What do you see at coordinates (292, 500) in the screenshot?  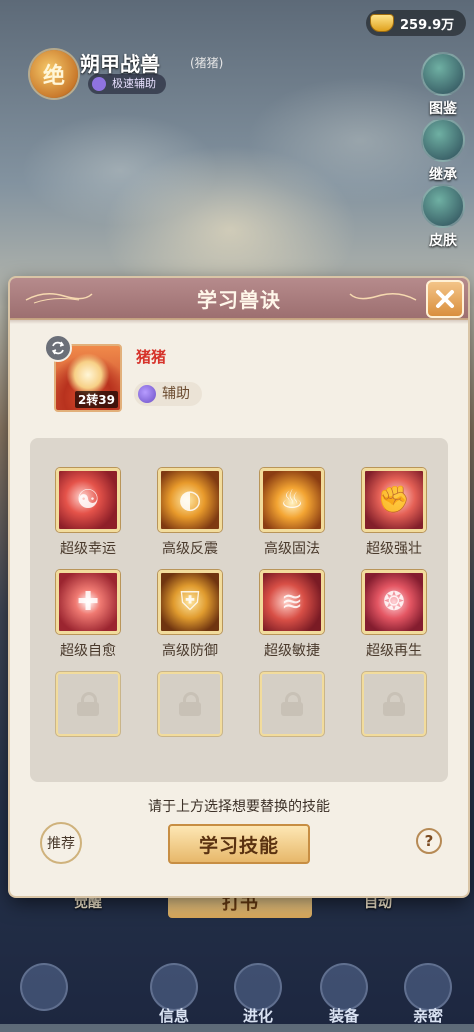 I see `fire-shield-icon: ♨` at bounding box center [292, 500].